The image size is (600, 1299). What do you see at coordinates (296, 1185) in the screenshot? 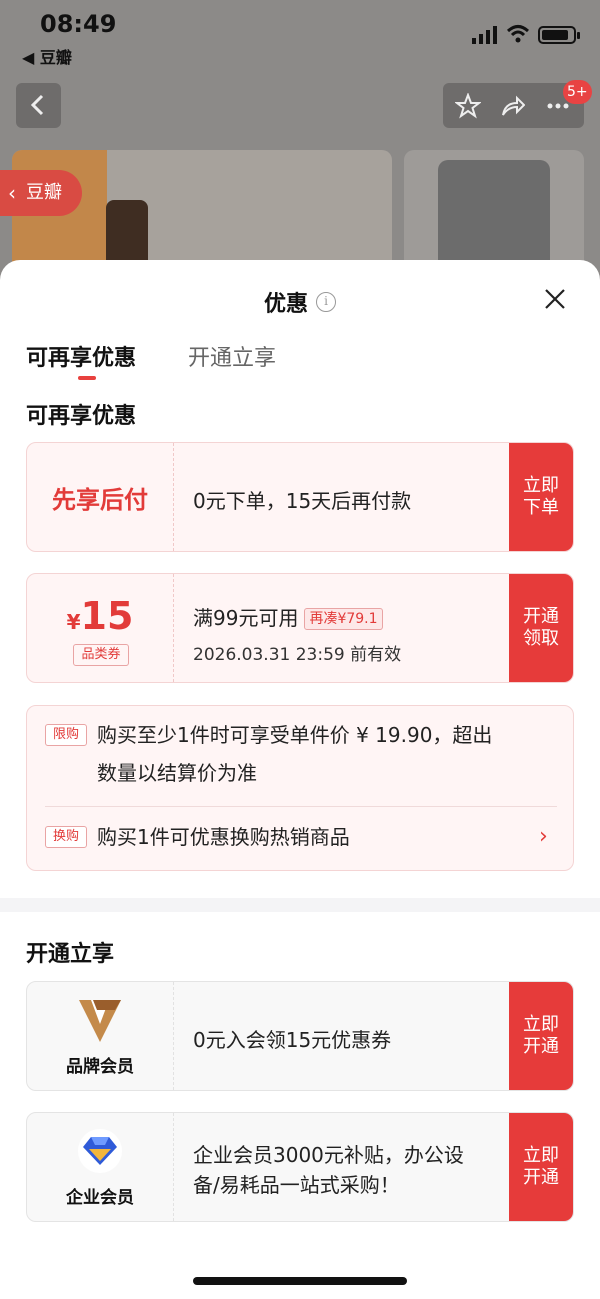
I see `enterprise-text-line2: 备/易耗品一站式采购！` at bounding box center [296, 1185].